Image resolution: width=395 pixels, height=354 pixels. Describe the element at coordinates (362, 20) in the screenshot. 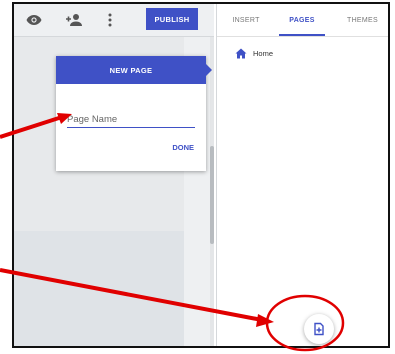

I see `tab-themes: THEMES` at that location.